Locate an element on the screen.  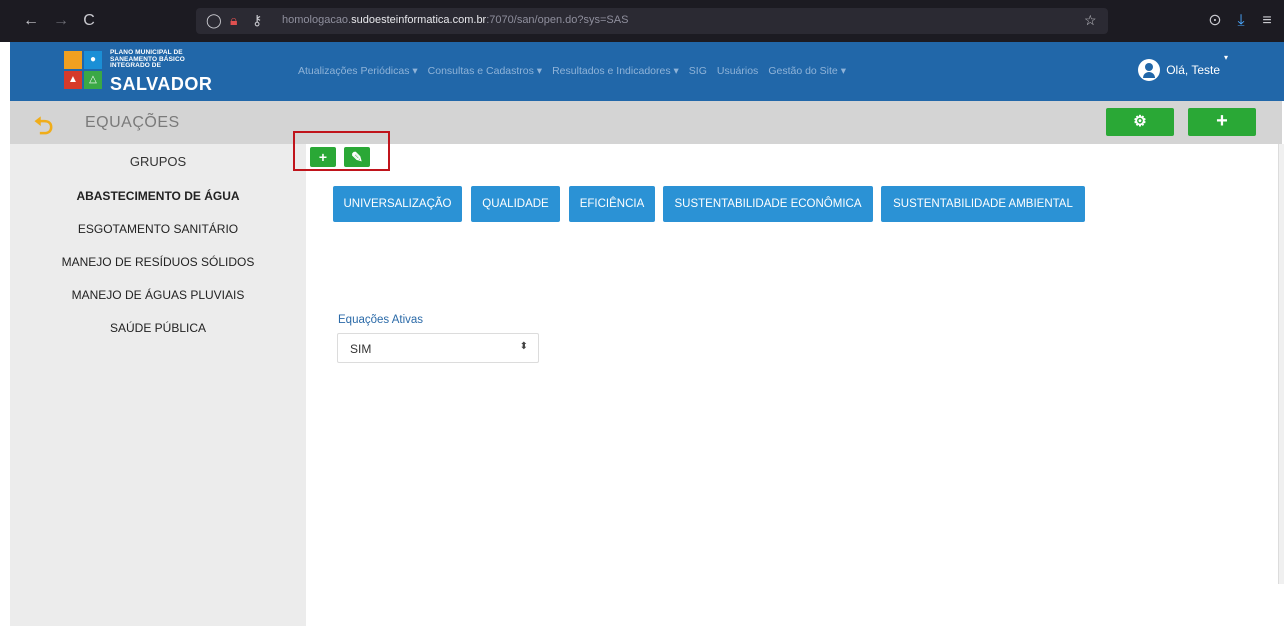
add-equation-button: + is located at coordinates (323, 157).